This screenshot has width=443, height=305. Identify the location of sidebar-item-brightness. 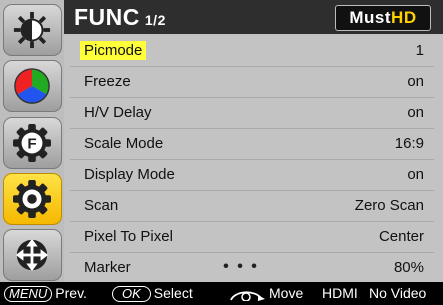
(32, 30).